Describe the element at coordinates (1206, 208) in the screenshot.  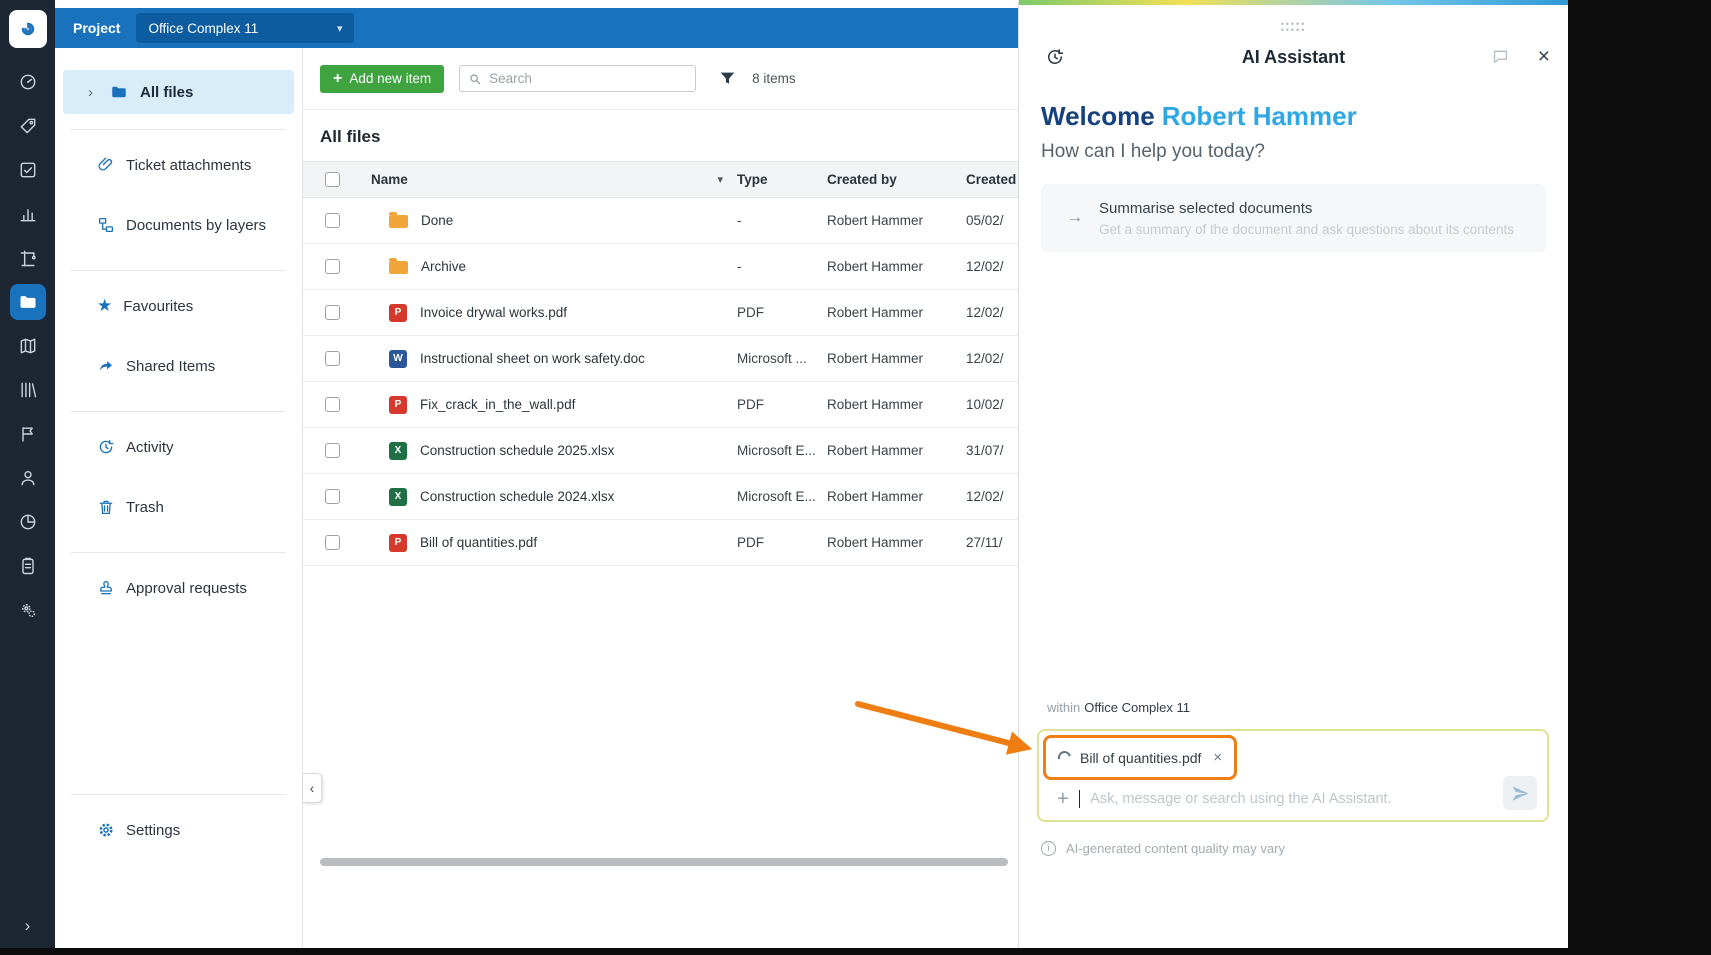
I see `suggestion-title: Summarise selected documents` at that location.